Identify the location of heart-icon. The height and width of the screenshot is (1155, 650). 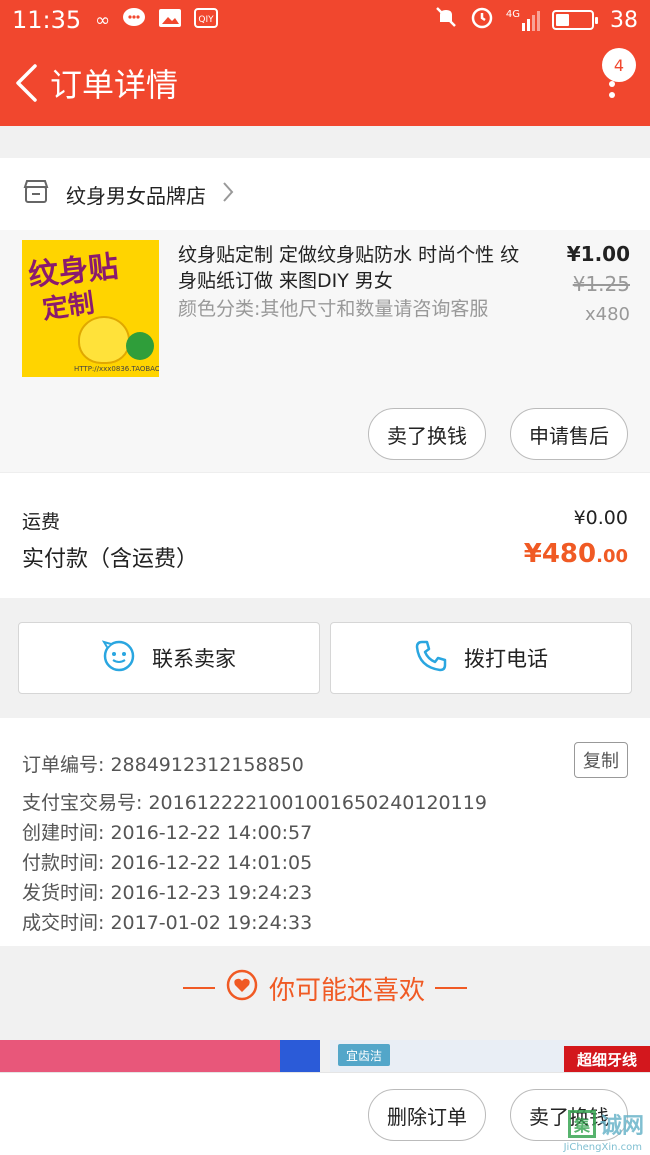
(242, 988).